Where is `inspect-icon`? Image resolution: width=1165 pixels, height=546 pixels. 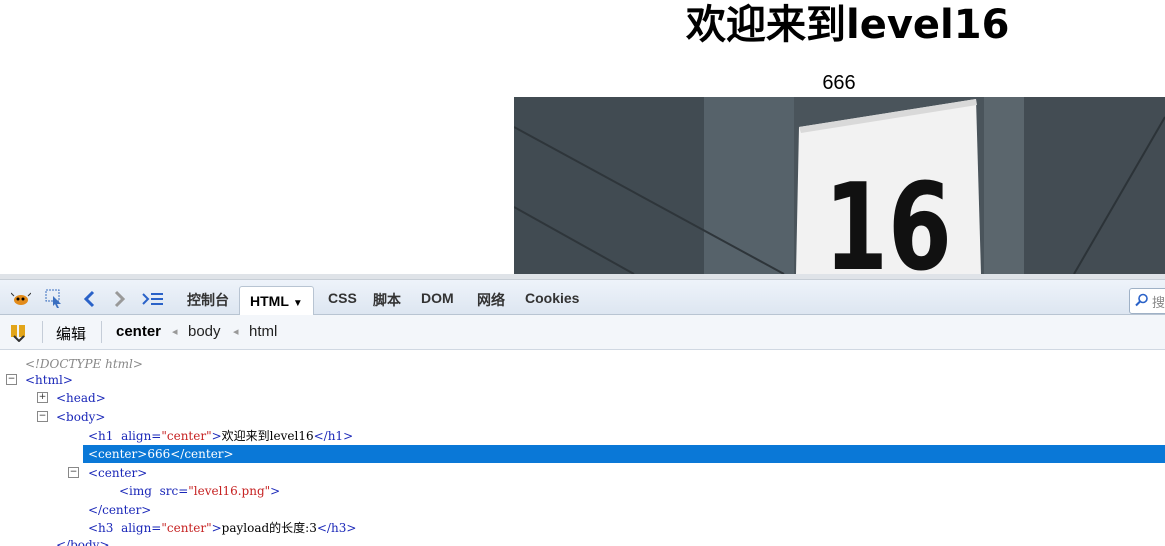 inspect-icon is located at coordinates (55, 299).